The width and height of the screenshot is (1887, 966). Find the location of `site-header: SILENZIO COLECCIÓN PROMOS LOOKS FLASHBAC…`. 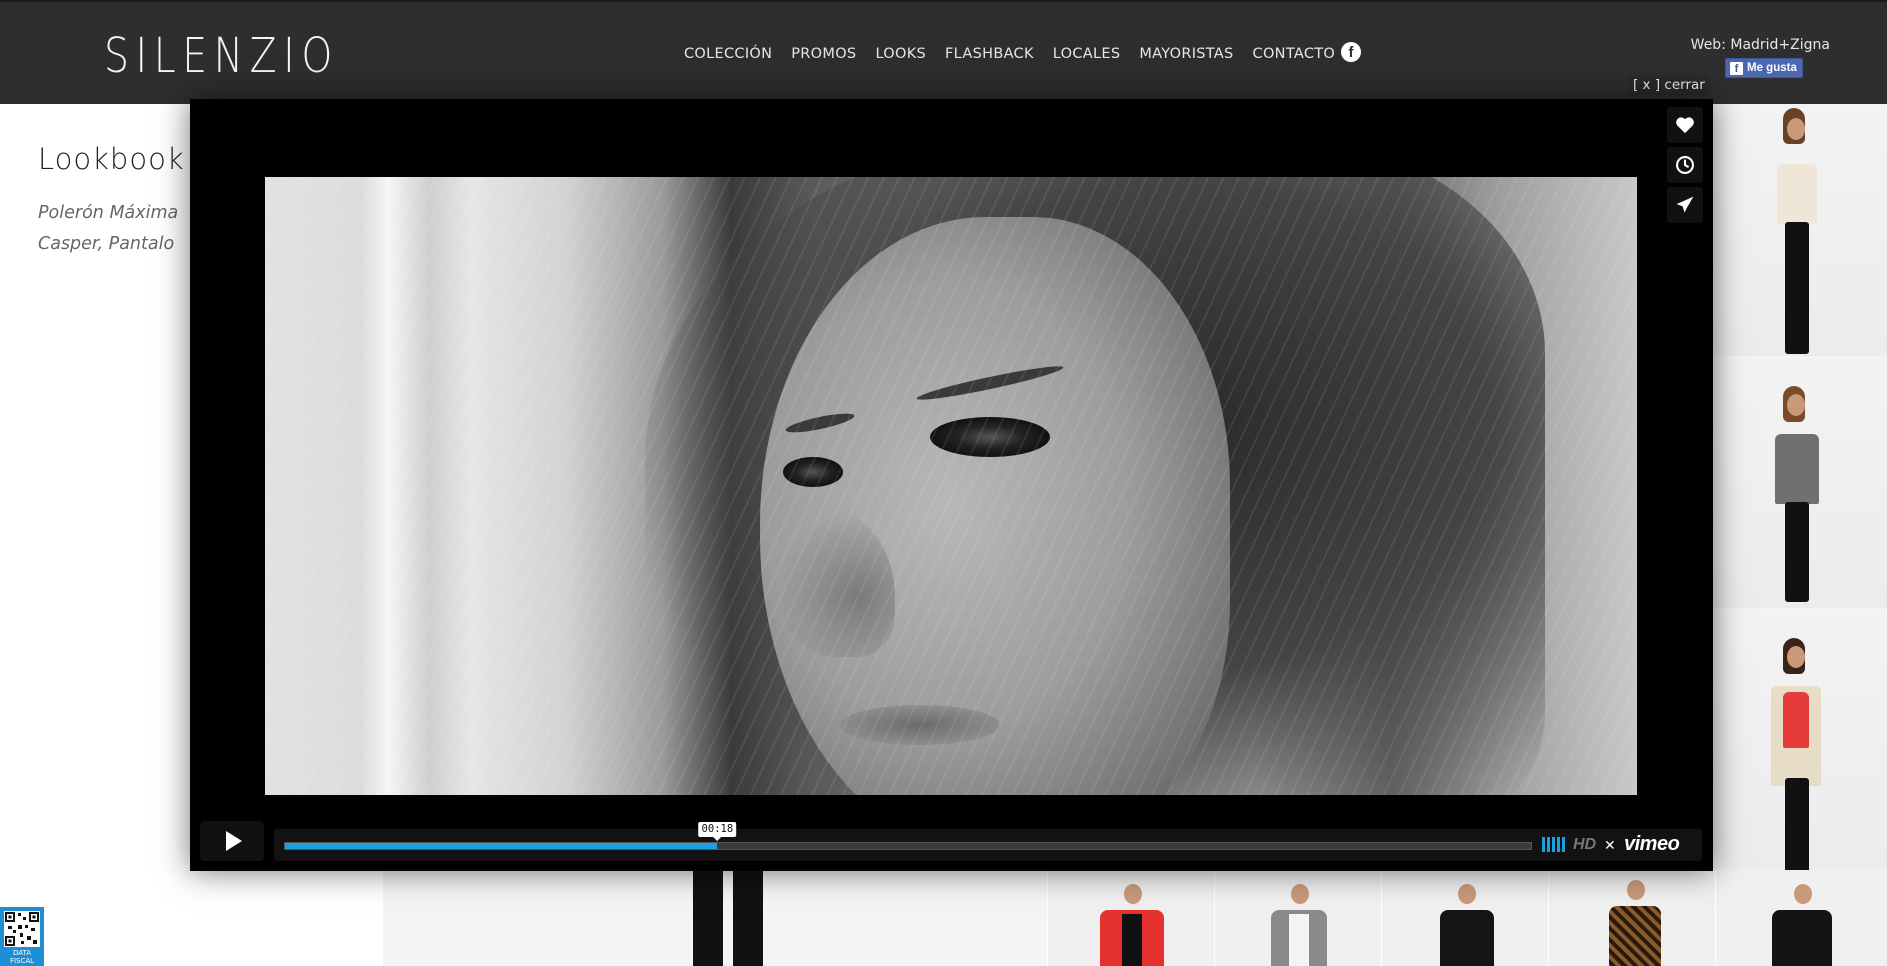

site-header: SILENZIO COLECCIÓN PROMOS LOOKS FLASHBAC… is located at coordinates (943, 52).